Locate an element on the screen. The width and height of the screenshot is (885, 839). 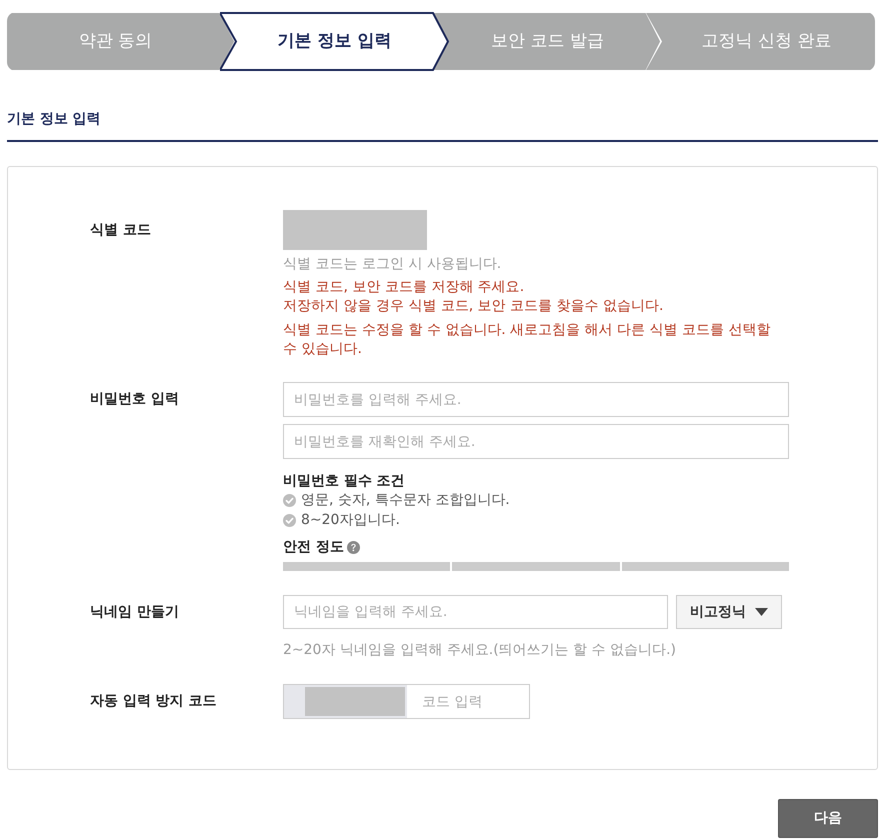
password-field: 비밀번호를 재확인해 주세요. is located at coordinates (536, 441).